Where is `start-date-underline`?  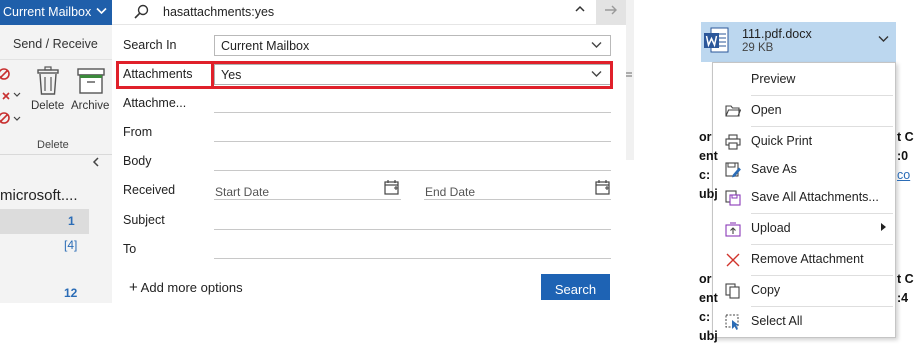 start-date-underline is located at coordinates (307, 199).